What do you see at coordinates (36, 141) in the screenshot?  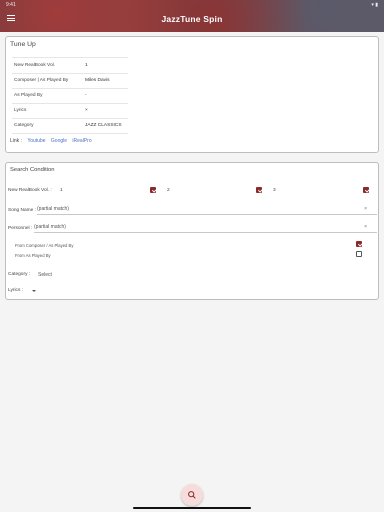 I see `youtube-link: Youtube` at bounding box center [36, 141].